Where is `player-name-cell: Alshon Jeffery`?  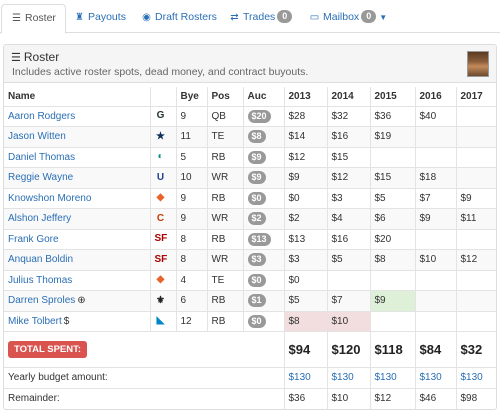 player-name-cell: Alshon Jeffery is located at coordinates (77, 218).